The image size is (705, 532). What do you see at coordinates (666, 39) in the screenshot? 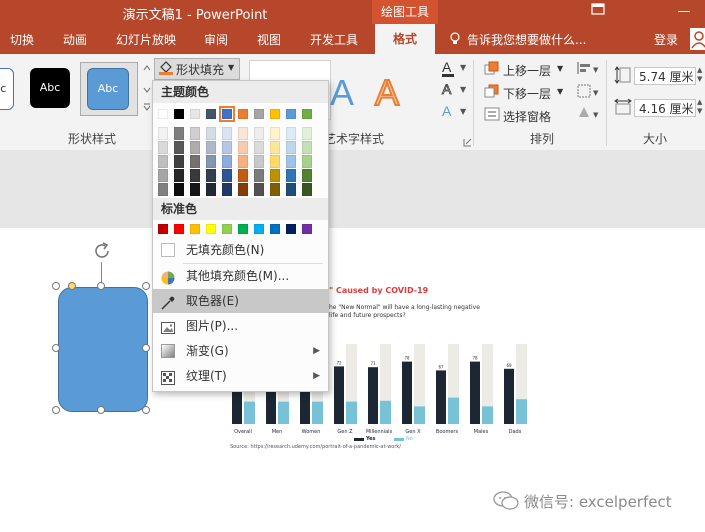
I see `login-link: 登录` at bounding box center [666, 39].